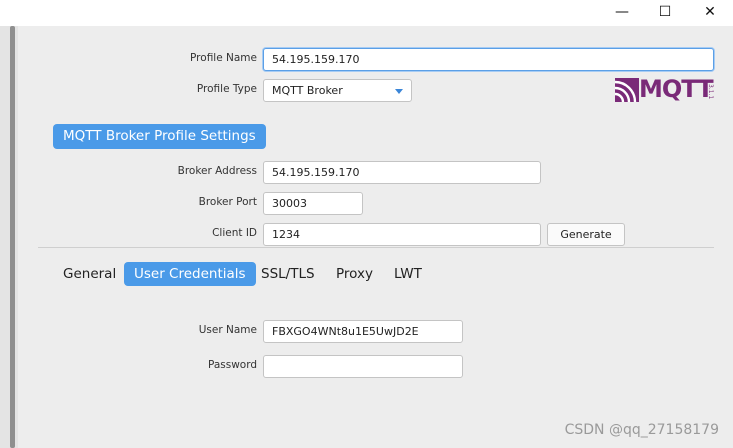 This screenshot has height=448, width=733. I want to click on chevron-down-icon, so click(399, 91).